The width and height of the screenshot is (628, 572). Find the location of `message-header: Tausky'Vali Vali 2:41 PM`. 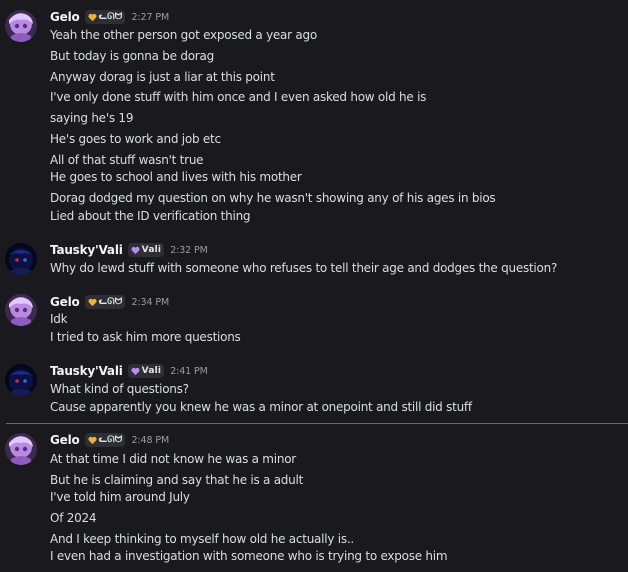

message-header: Tausky'Vali Vali 2:41 PM is located at coordinates (129, 371).